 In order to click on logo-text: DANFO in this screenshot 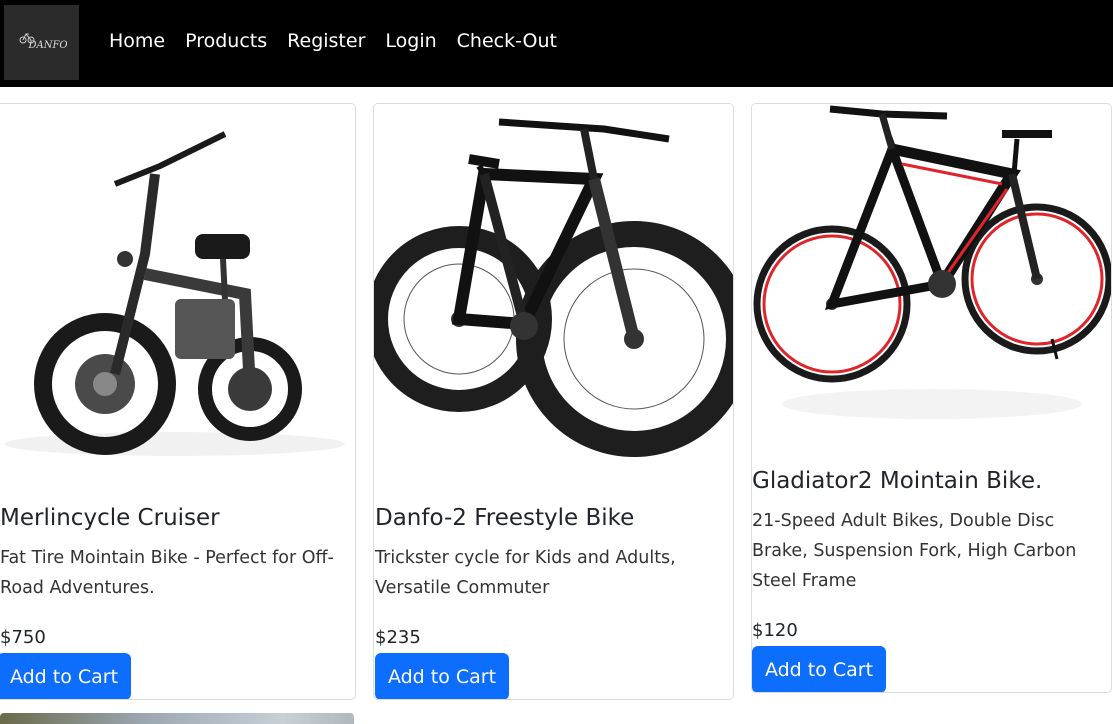, I will do `click(48, 45)`.